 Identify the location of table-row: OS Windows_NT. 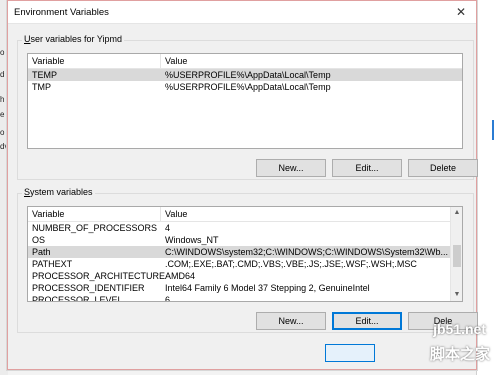
(245, 240).